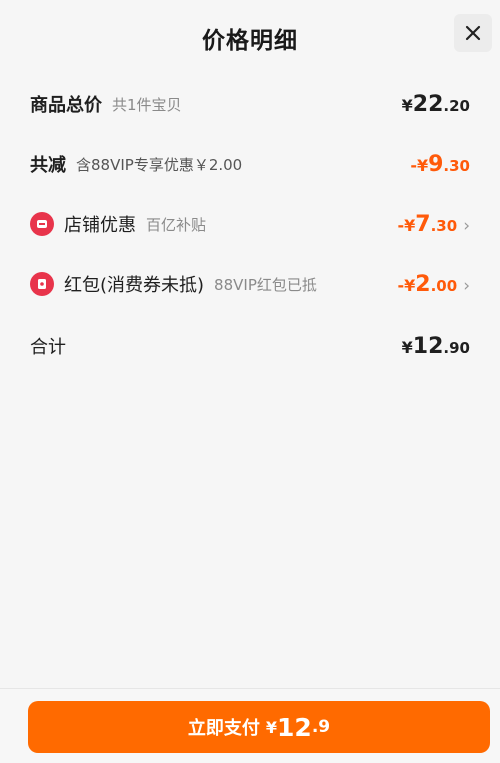 This screenshot has width=500, height=763. I want to click on header: 价格明细, so click(250, 38).